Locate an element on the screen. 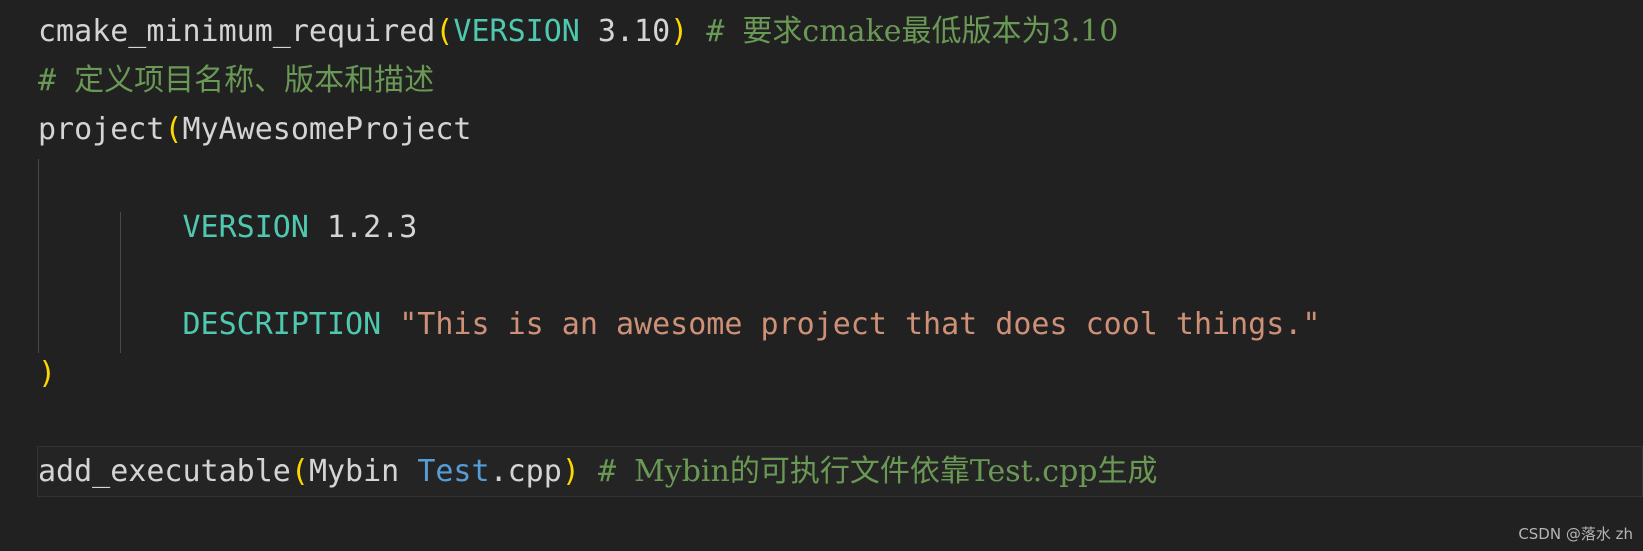  code-token: add_executable is located at coordinates (164, 471).